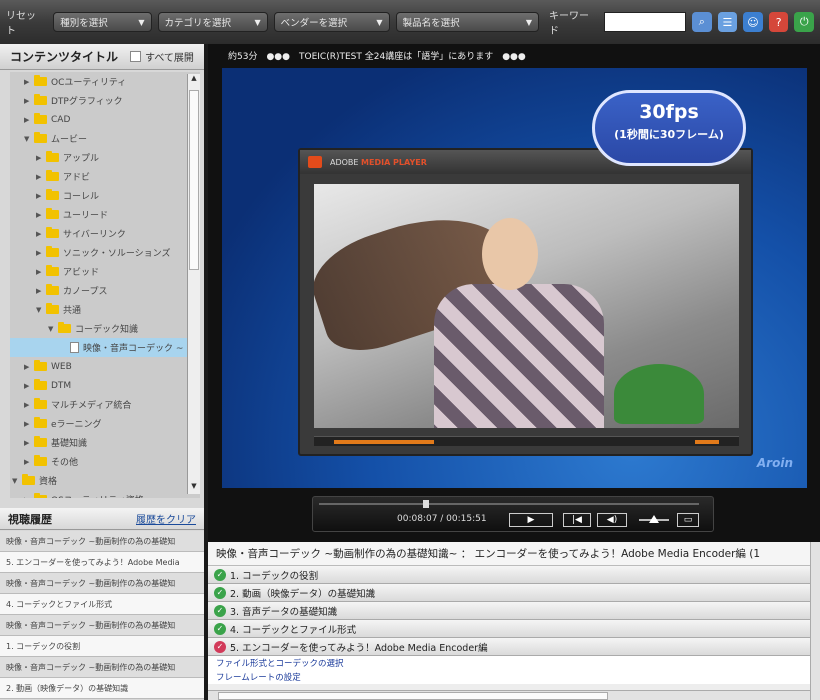 Image resolution: width=820 pixels, height=700 pixels. I want to click on power-icon: ⏻, so click(804, 22).